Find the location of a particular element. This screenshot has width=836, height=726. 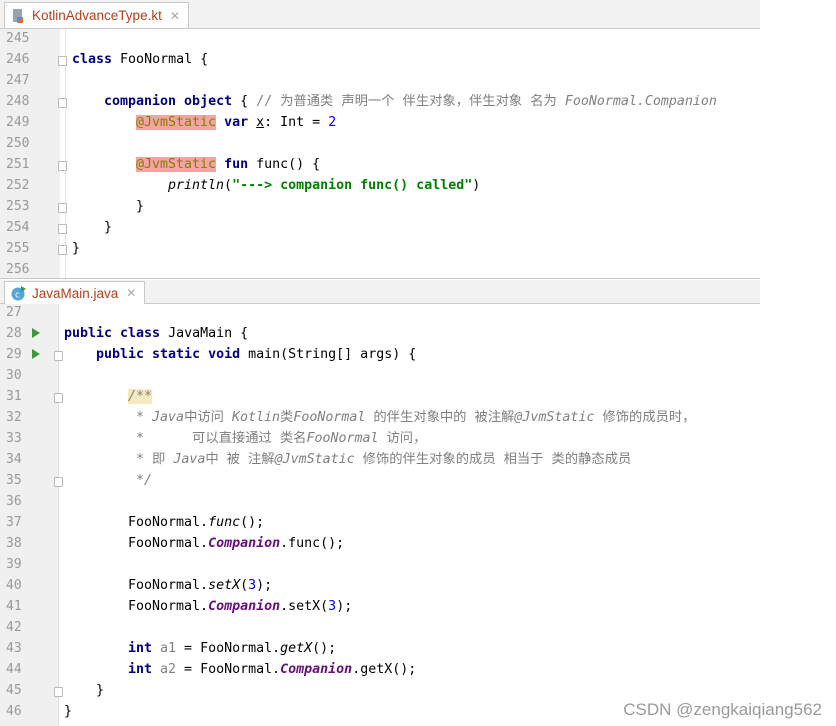

code-token: setX is located at coordinates (224, 585).